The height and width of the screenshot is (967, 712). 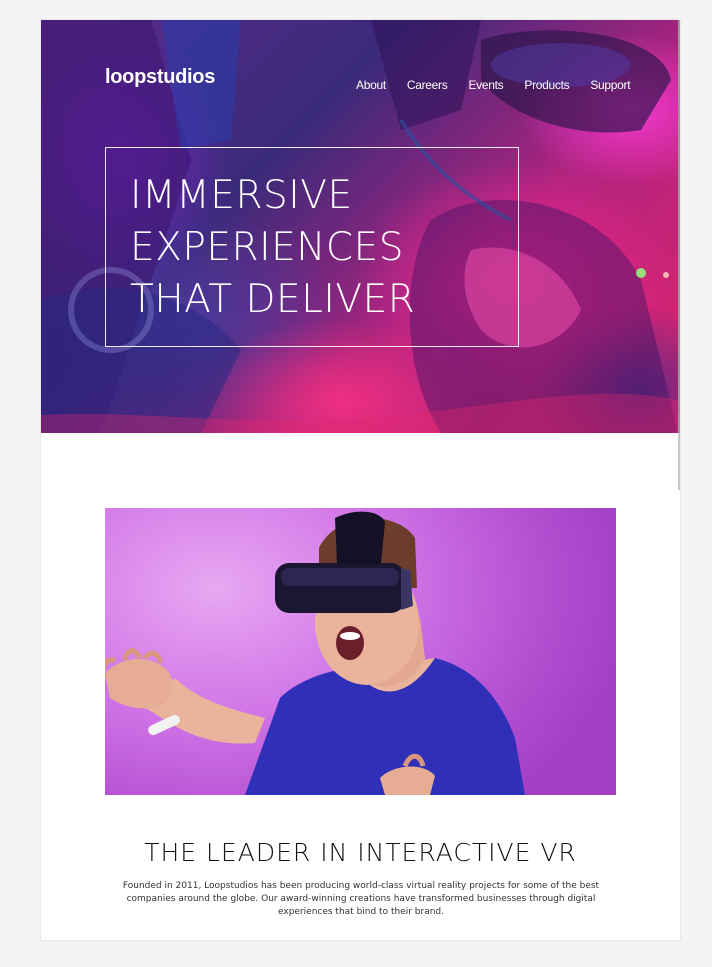 What do you see at coordinates (546, 85) in the screenshot?
I see `nav-link-products: Products` at bounding box center [546, 85].